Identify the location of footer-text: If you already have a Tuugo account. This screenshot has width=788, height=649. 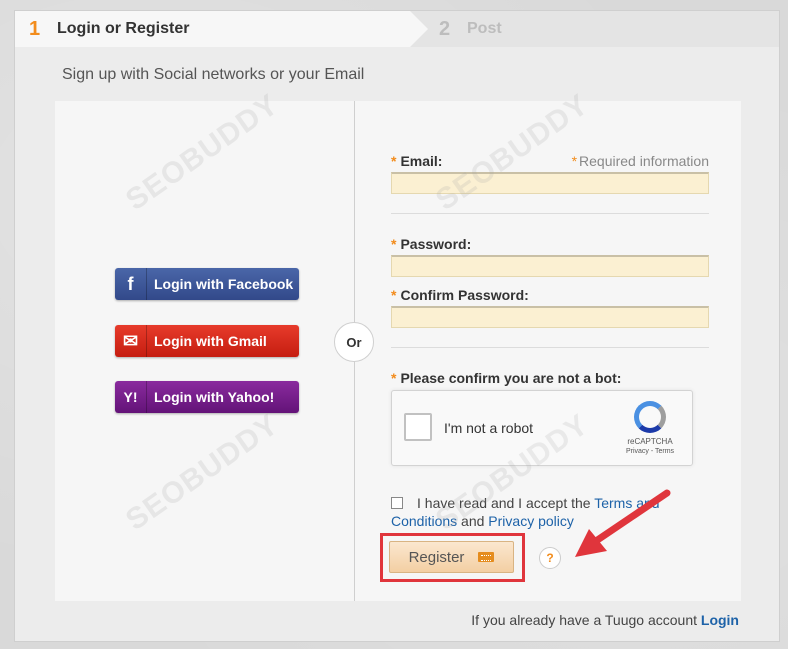
(586, 620).